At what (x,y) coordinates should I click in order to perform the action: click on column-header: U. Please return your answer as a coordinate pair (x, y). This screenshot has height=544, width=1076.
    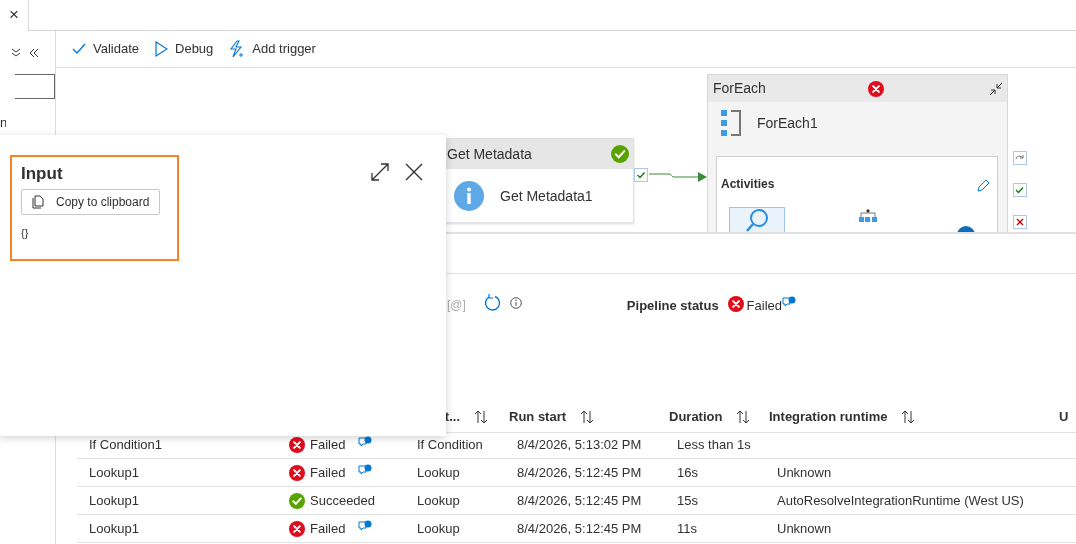
    Looking at the image, I should click on (1064, 416).